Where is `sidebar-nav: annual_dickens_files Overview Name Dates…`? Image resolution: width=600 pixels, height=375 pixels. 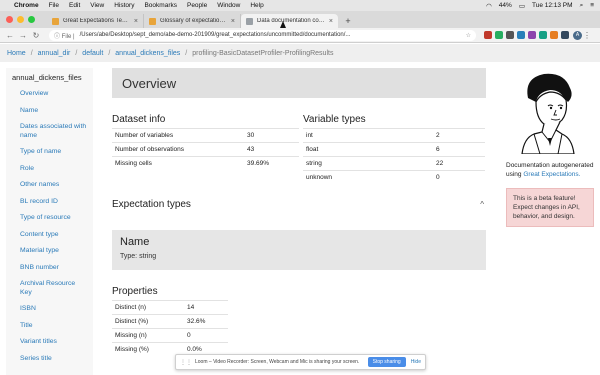
sidebar-nav: annual_dickens_files Overview Name Dates… is located at coordinates (49, 221).